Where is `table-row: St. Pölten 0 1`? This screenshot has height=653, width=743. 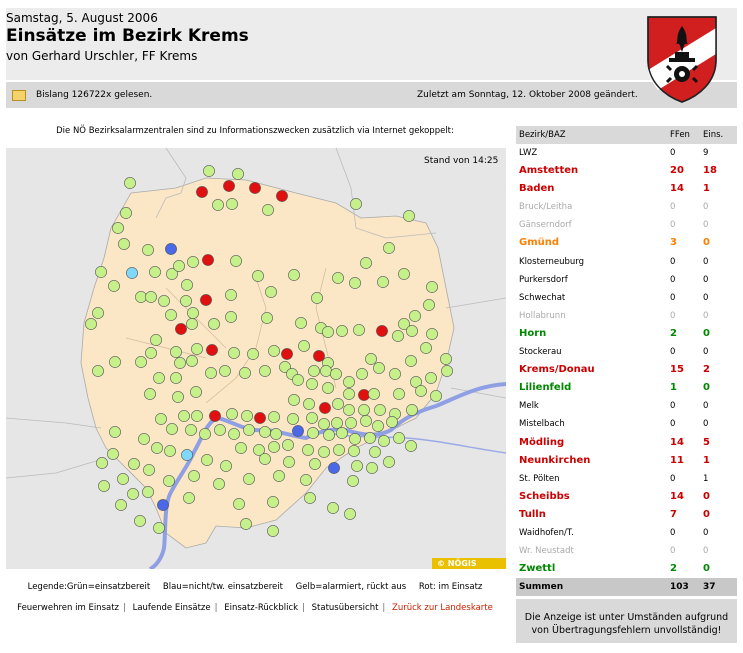 table-row: St. Pölten 0 1 is located at coordinates (626, 479).